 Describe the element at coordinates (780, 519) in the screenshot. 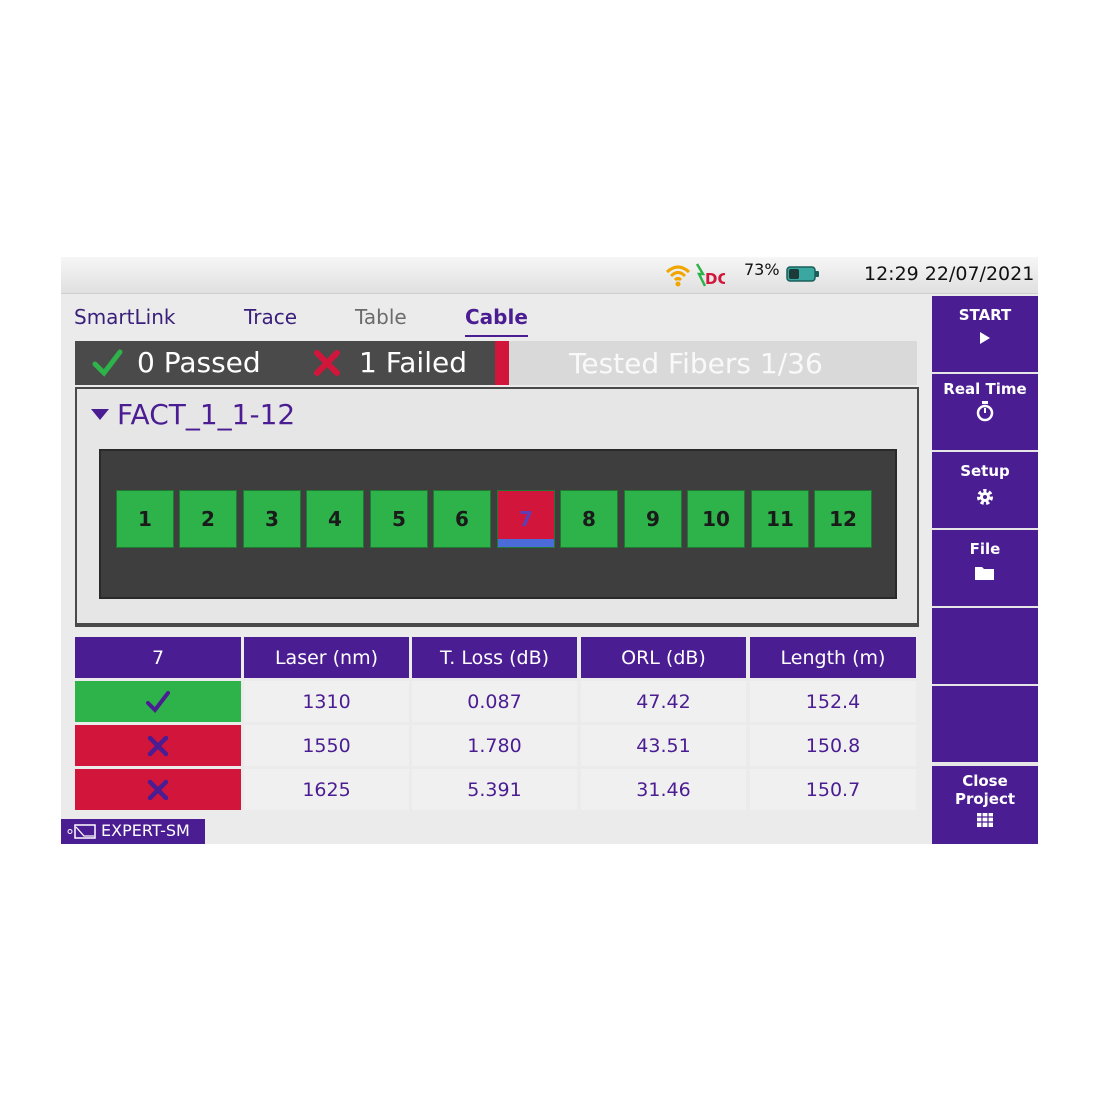

I see `fiber-cell: 11` at that location.